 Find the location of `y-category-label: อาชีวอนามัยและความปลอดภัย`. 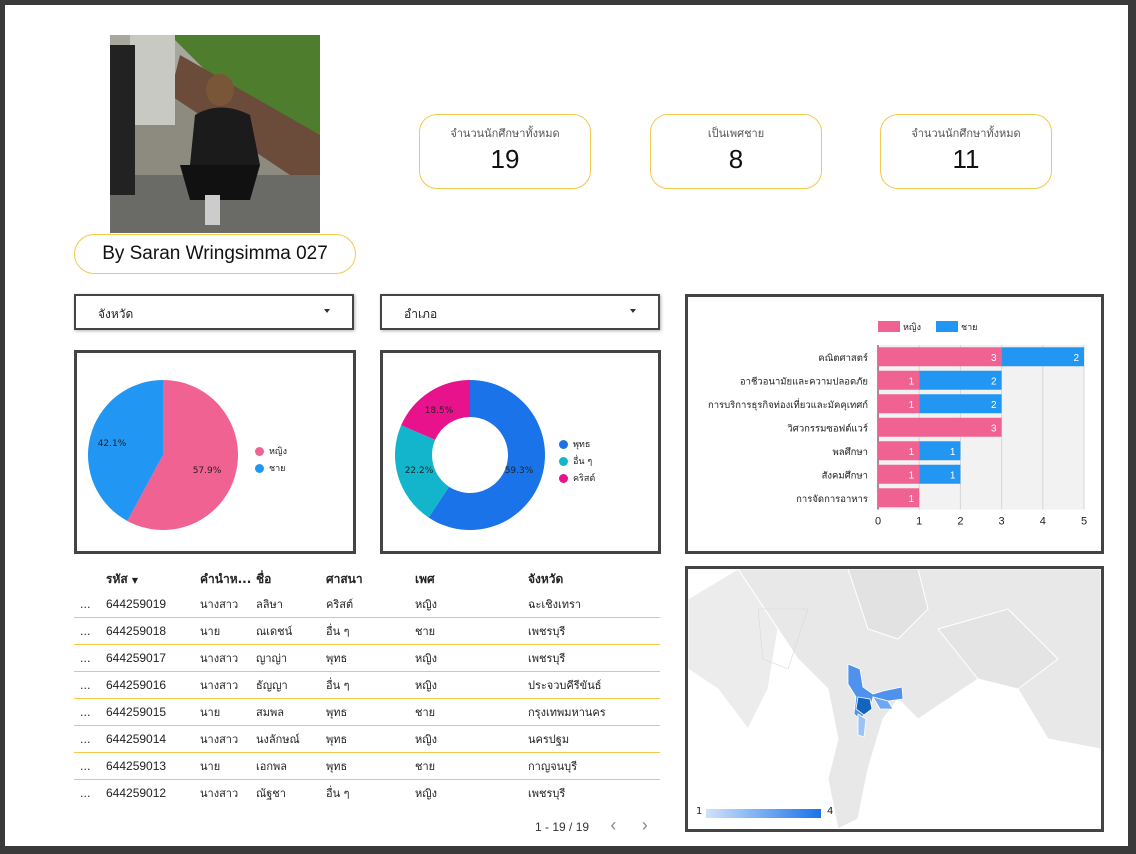

y-category-label: อาชีวอนามัยและความปลอดภัย is located at coordinates (804, 381).